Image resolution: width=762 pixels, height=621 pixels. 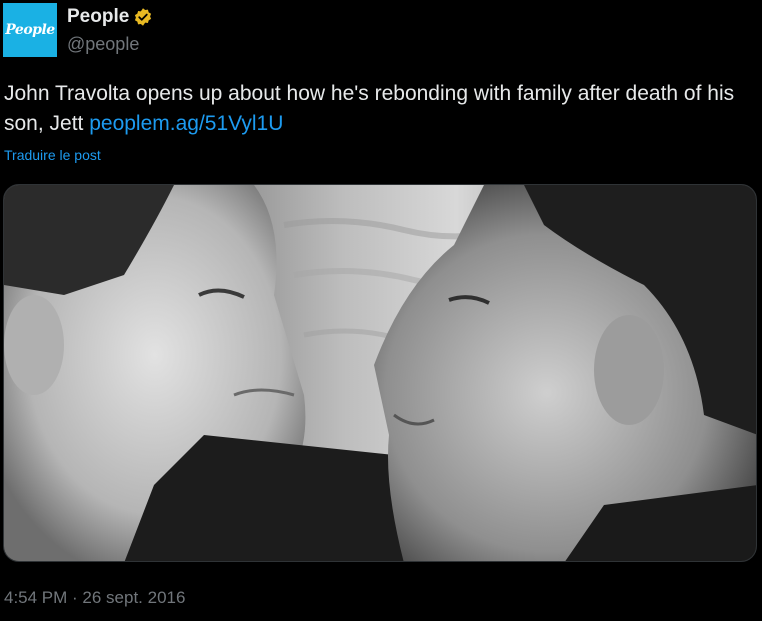 I want to click on translate-post-link: Traduire le post, so click(x=52, y=155).